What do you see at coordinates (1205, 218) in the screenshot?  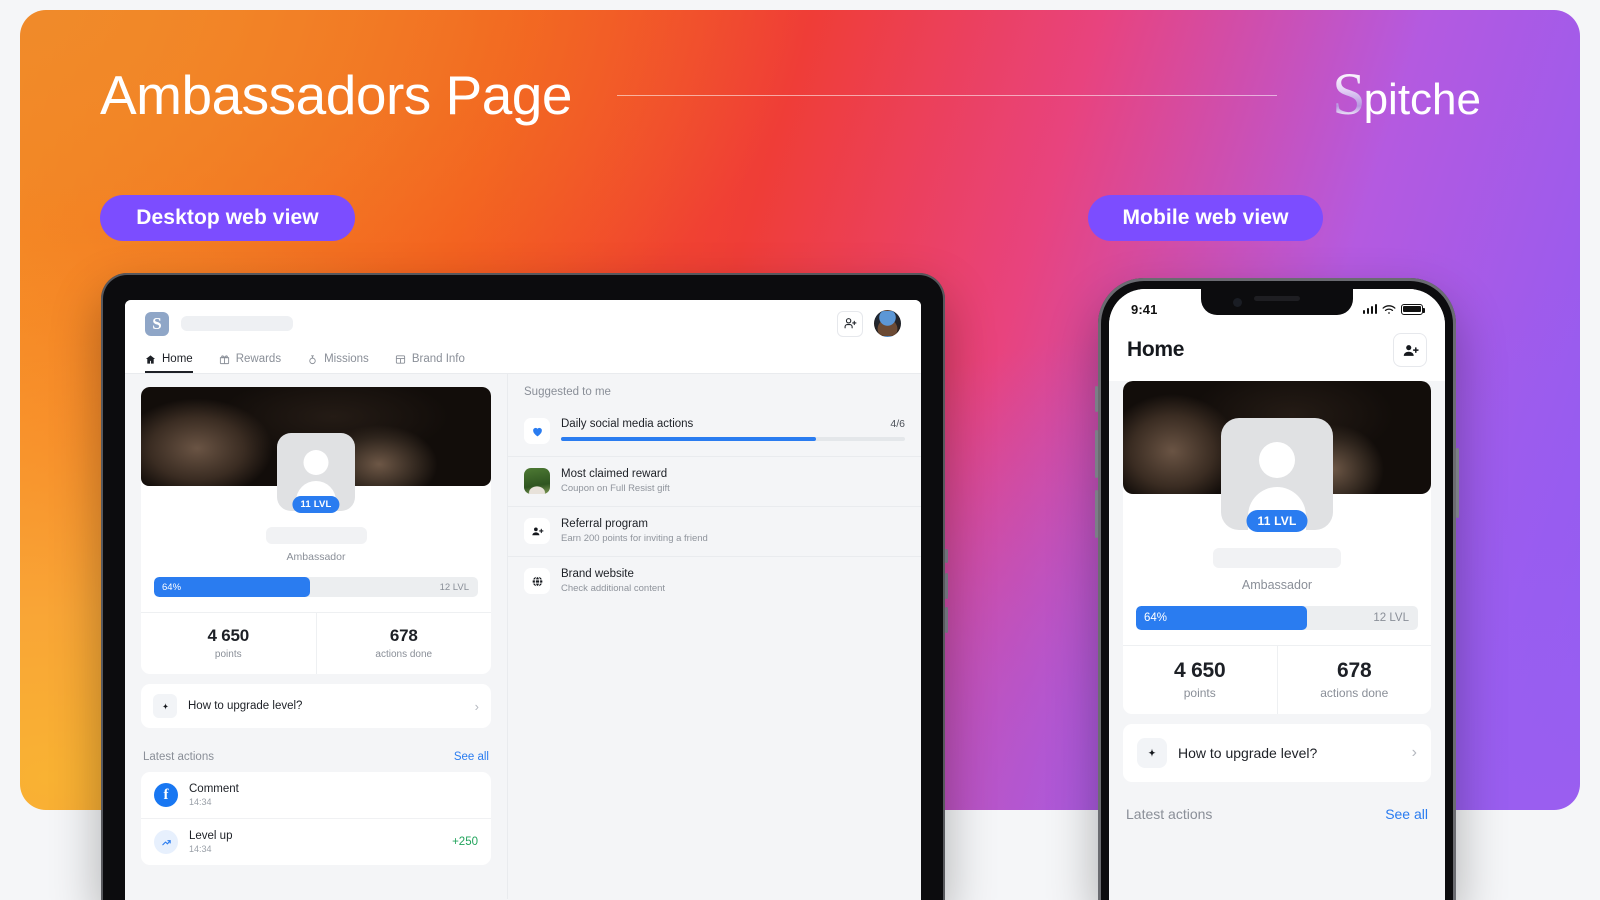 I see `mobile-view-badge: Mobile web view` at bounding box center [1205, 218].